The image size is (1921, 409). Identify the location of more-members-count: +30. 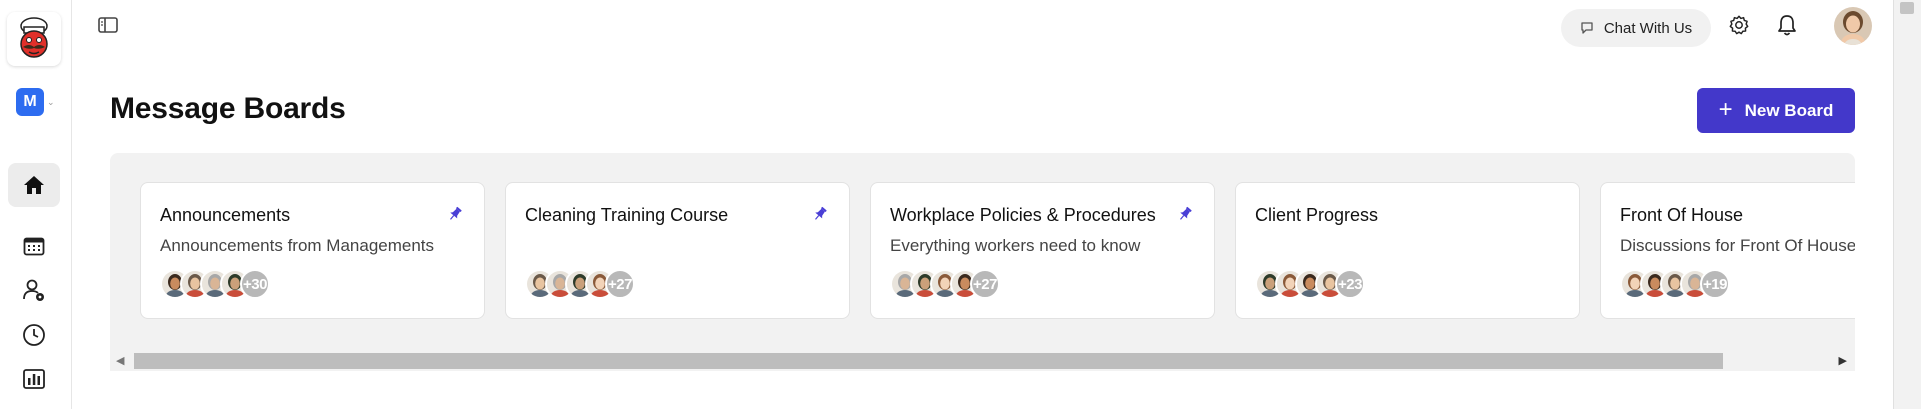
(255, 284).